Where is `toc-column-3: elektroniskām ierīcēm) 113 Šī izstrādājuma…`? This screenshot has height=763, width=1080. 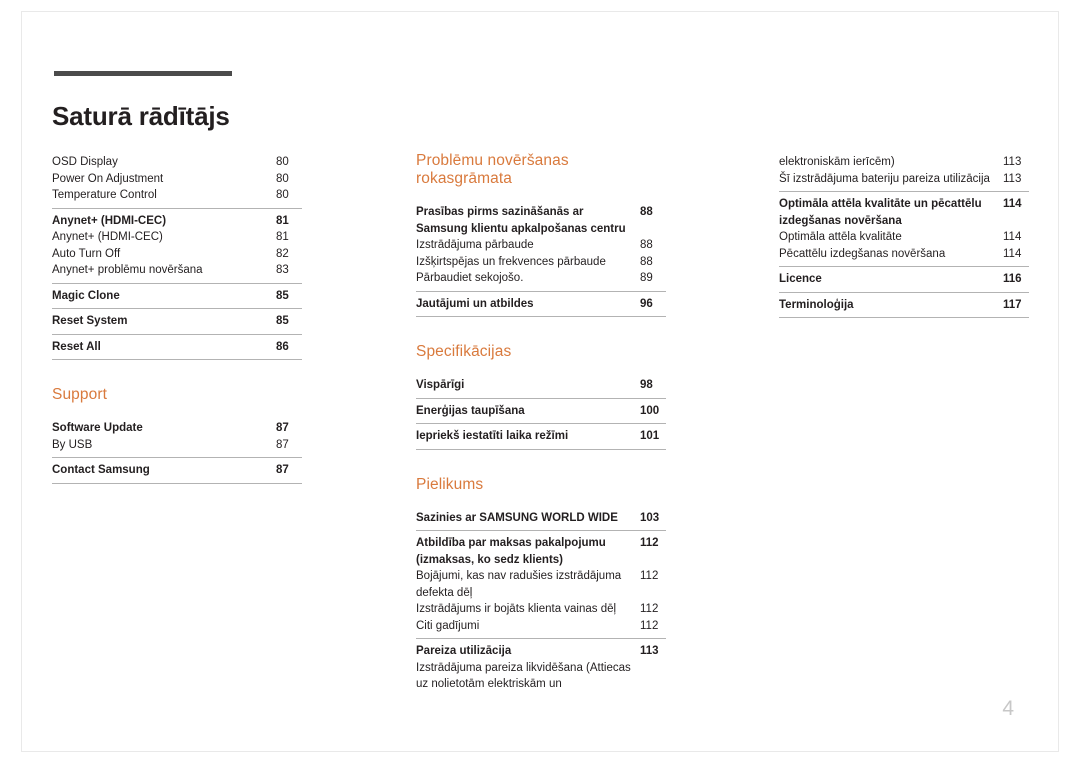
toc-column-3: elektroniskām ierīcēm) 113 Šī izstrādājuma… is located at coordinates (904, 234).